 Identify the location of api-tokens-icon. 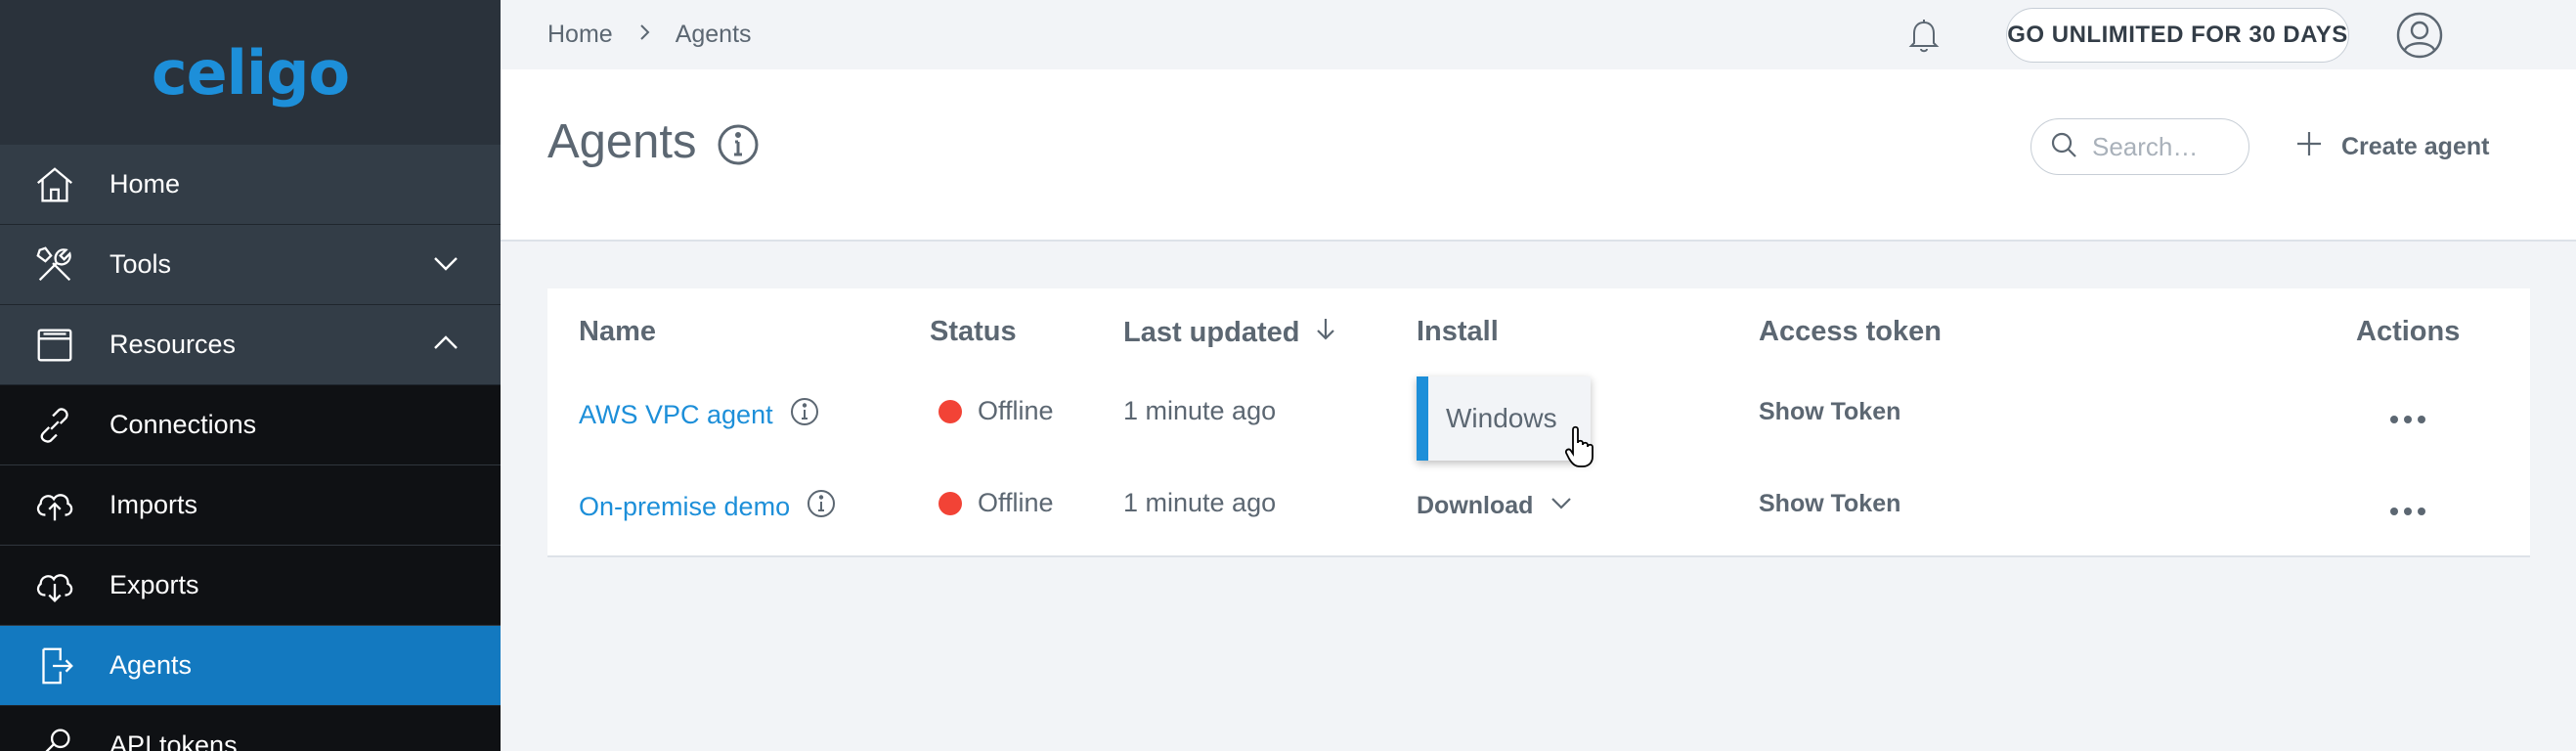
(54, 738).